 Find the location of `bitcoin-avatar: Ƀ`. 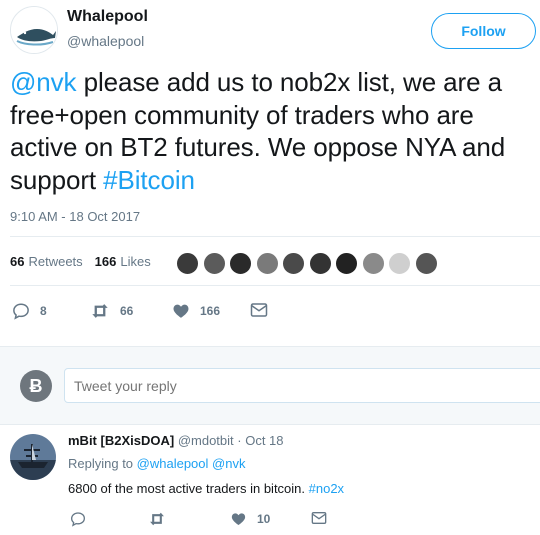

bitcoin-avatar: Ƀ is located at coordinates (36, 386).